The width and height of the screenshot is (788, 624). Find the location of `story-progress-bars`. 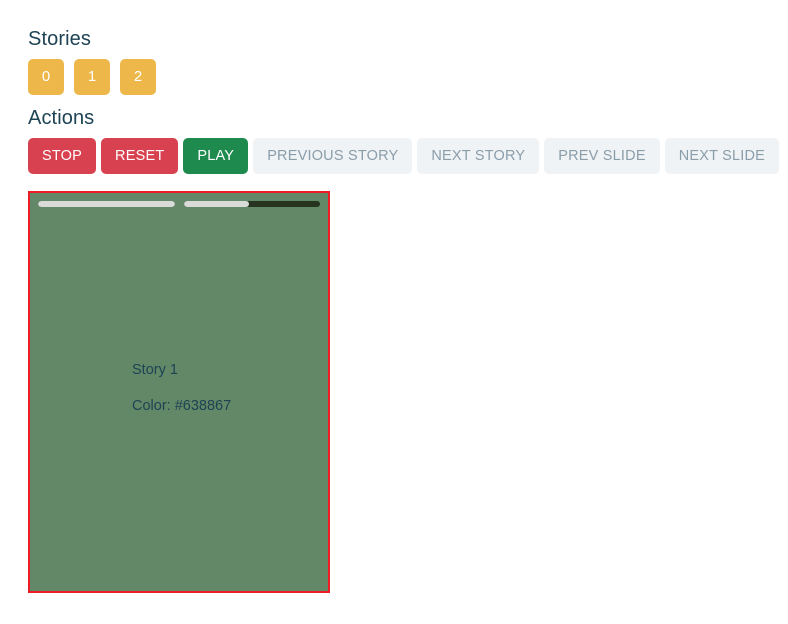

story-progress-bars is located at coordinates (179, 204).